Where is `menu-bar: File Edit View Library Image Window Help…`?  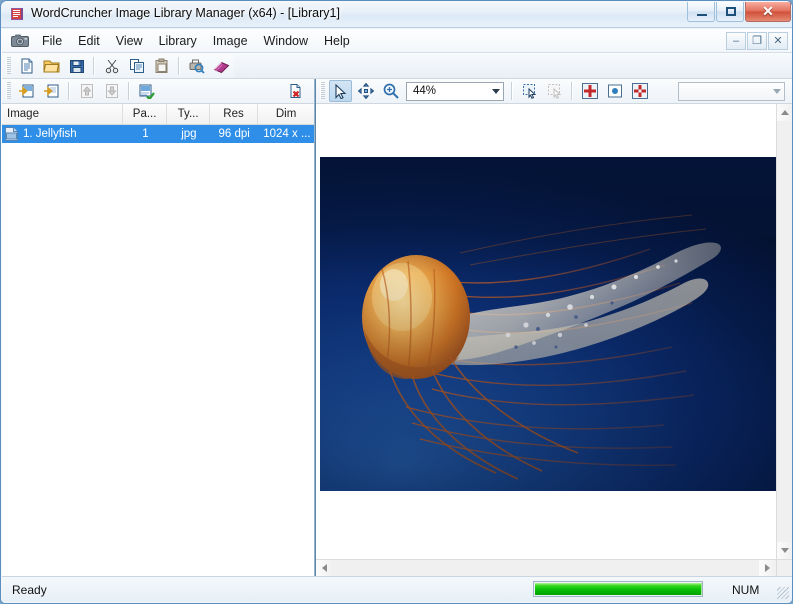 menu-bar: File Edit View Library Image Window Help… is located at coordinates (397, 41).